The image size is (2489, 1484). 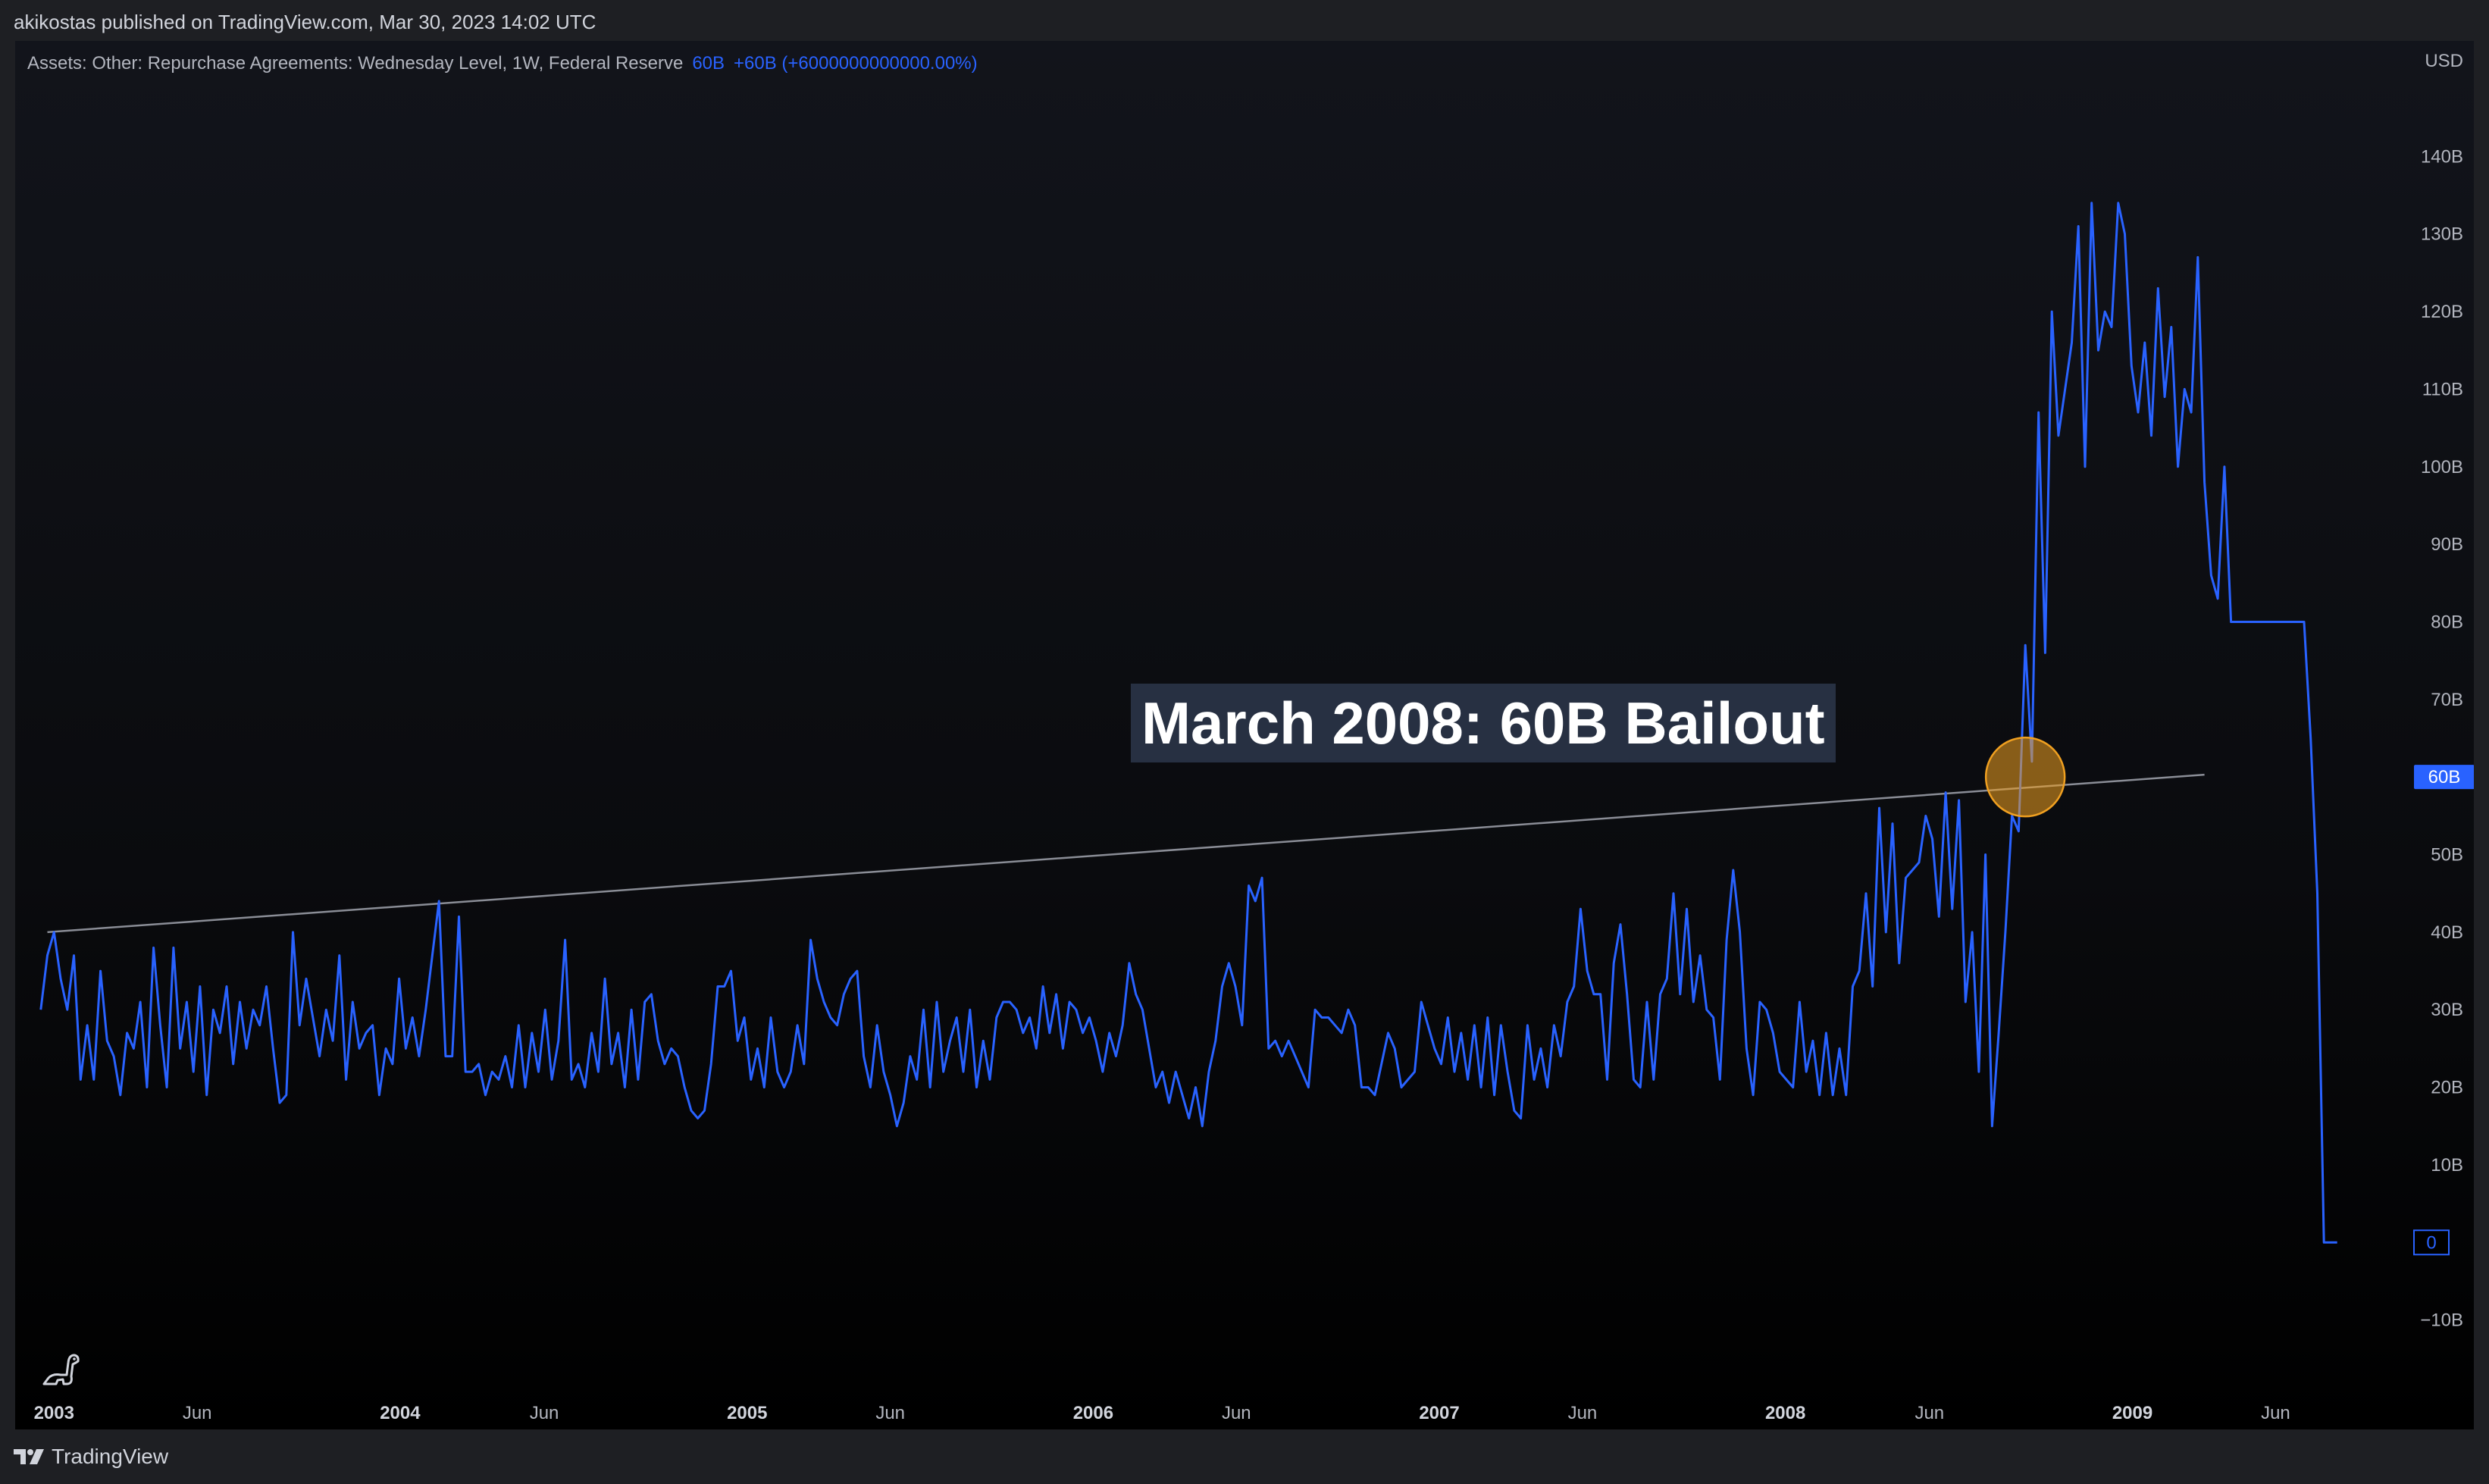 I want to click on y-tick-label: −10B, so click(x=2441, y=1321).